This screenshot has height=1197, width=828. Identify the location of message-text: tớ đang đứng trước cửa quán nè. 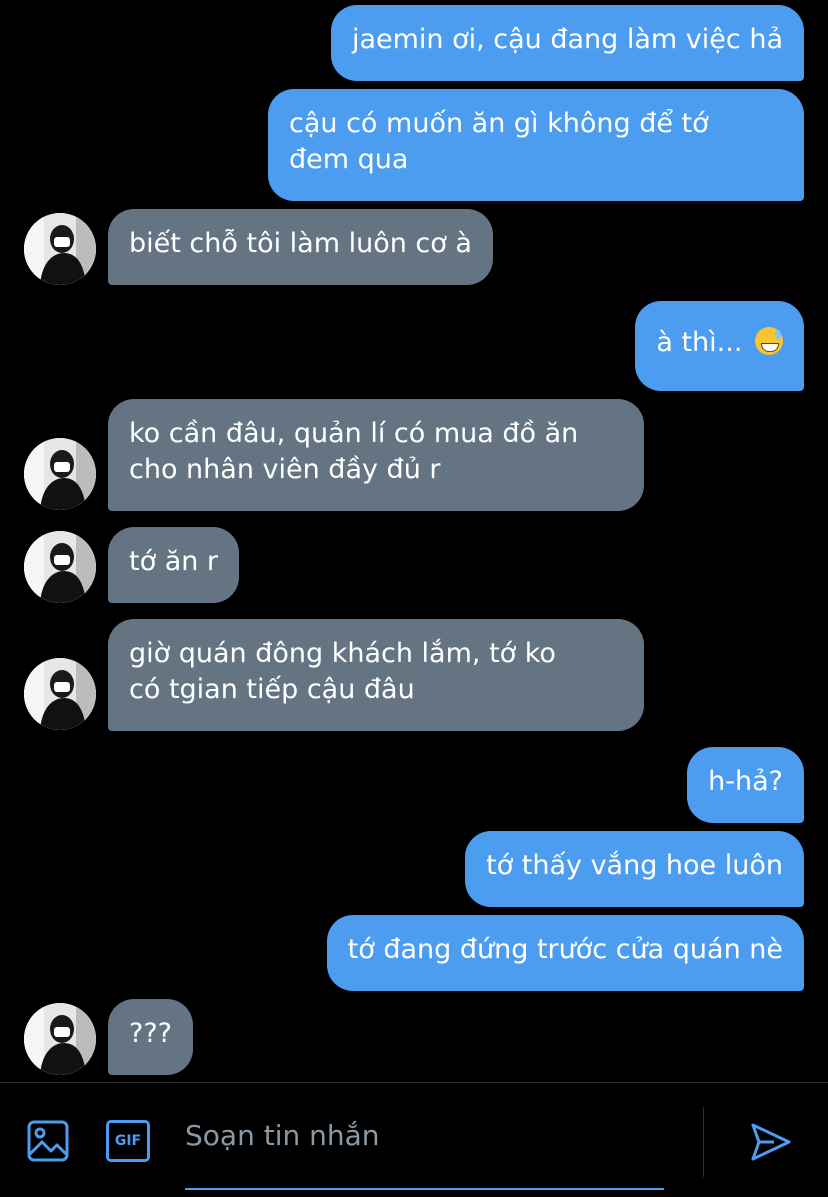
(565, 949).